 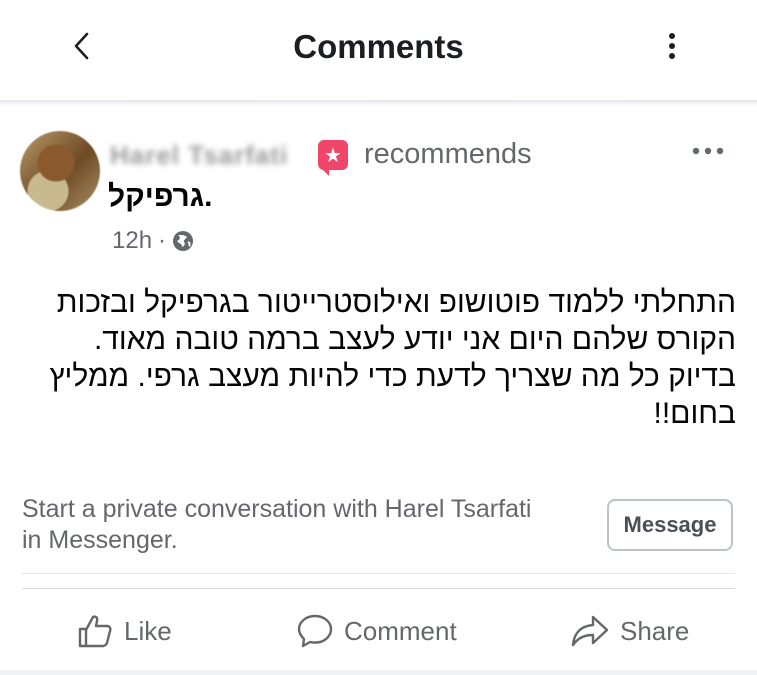 I want to click on horizontal-dots-icon, so click(x=708, y=151).